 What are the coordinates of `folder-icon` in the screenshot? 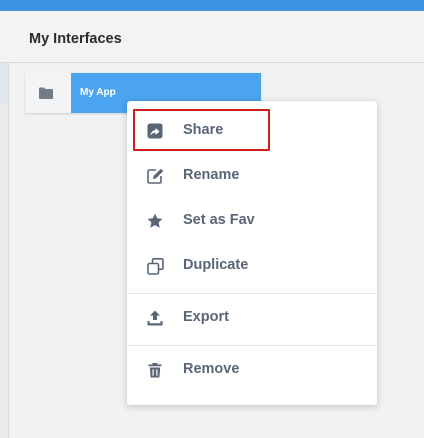 It's located at (46, 93).